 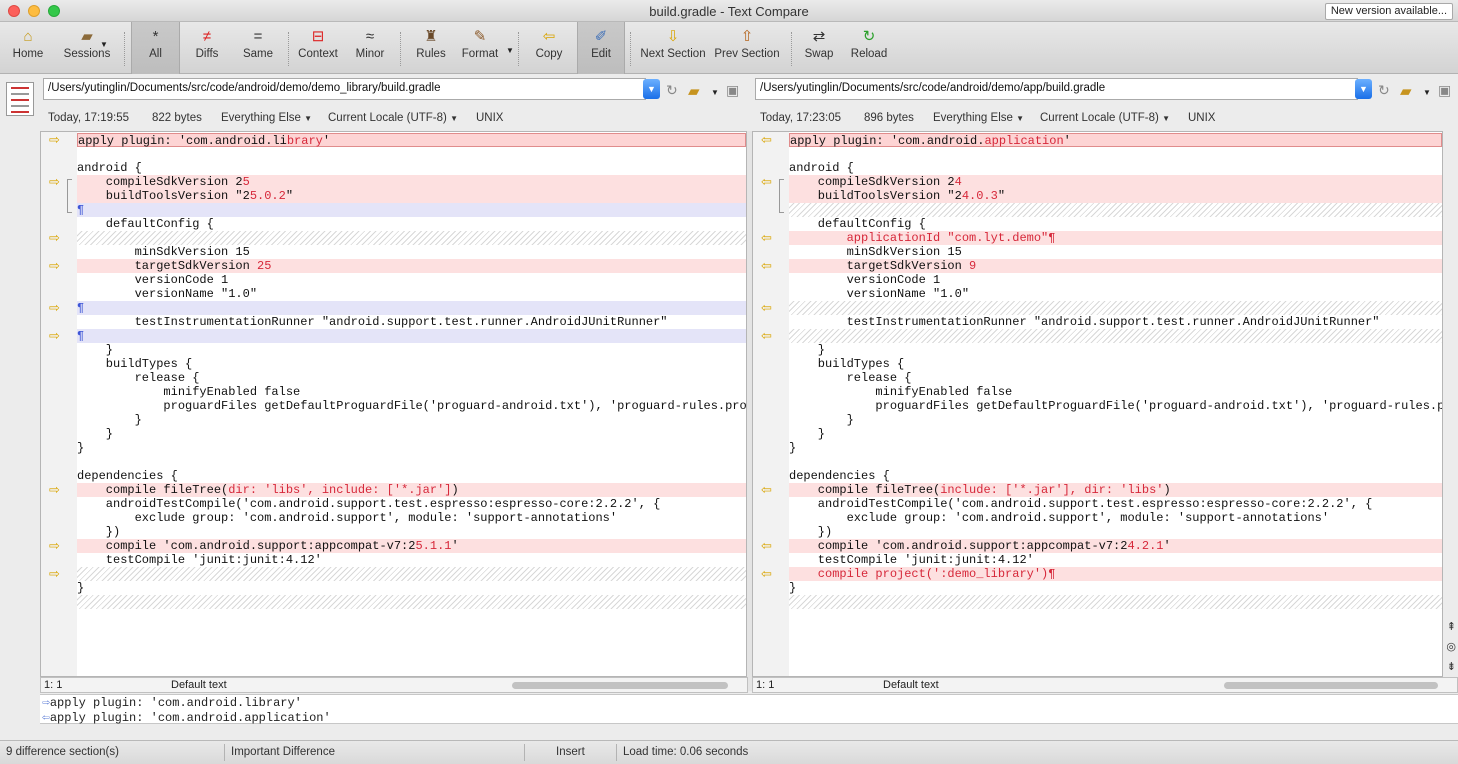 I want to click on left-code-line: minifyEnabled false, so click(x=411, y=392).